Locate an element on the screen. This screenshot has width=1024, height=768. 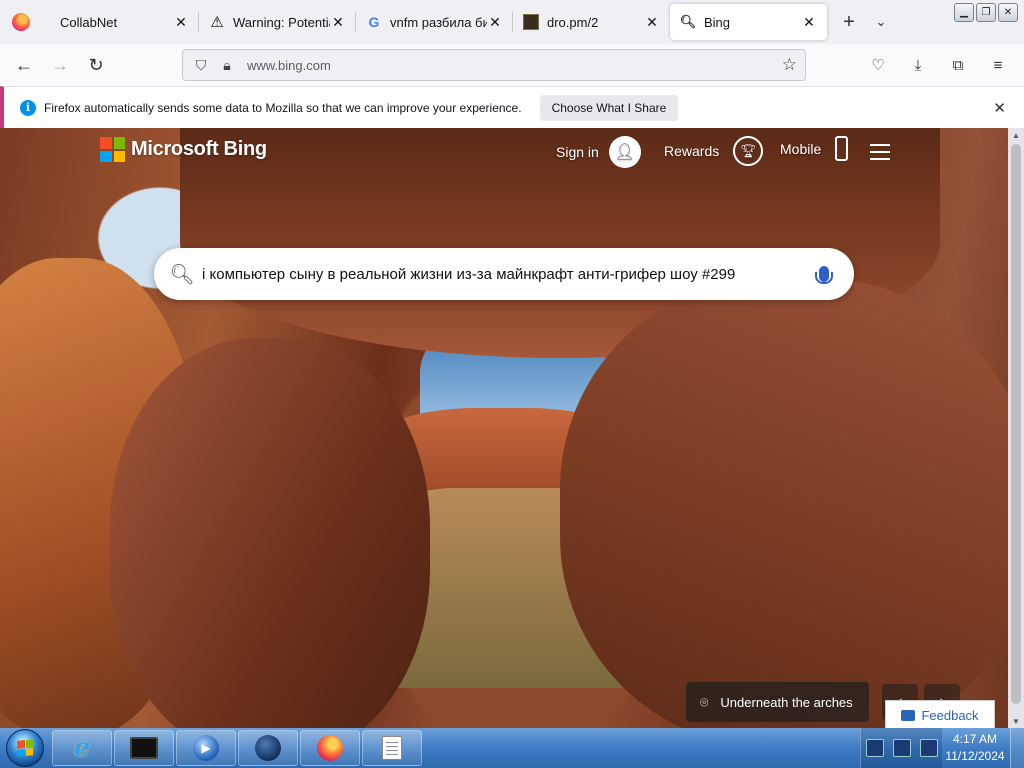
network-globe-icon is located at coordinates (268, 748).